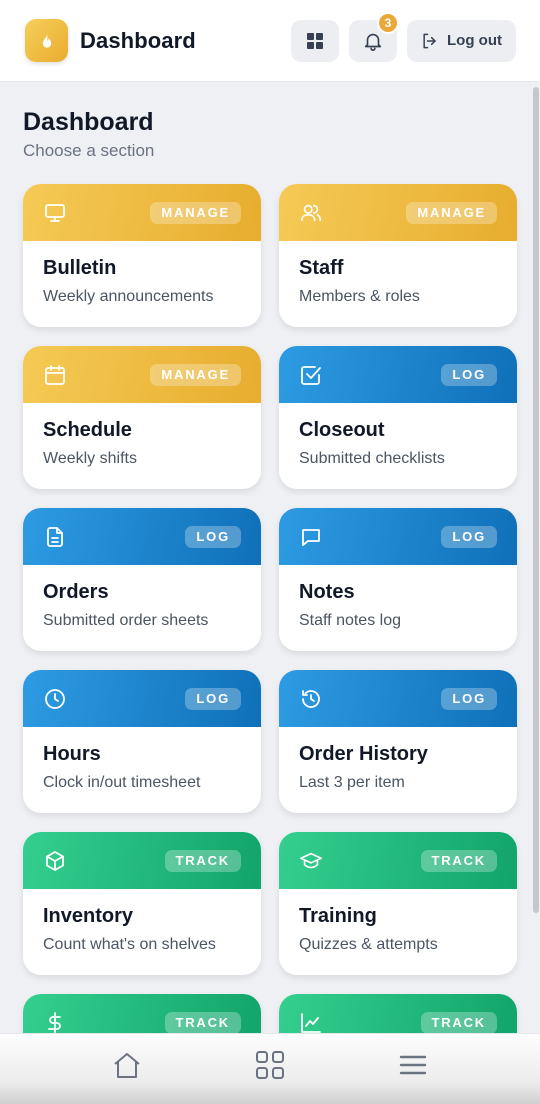 Image resolution: width=540 pixels, height=1104 pixels. I want to click on apps-icon, so click(269, 1065).